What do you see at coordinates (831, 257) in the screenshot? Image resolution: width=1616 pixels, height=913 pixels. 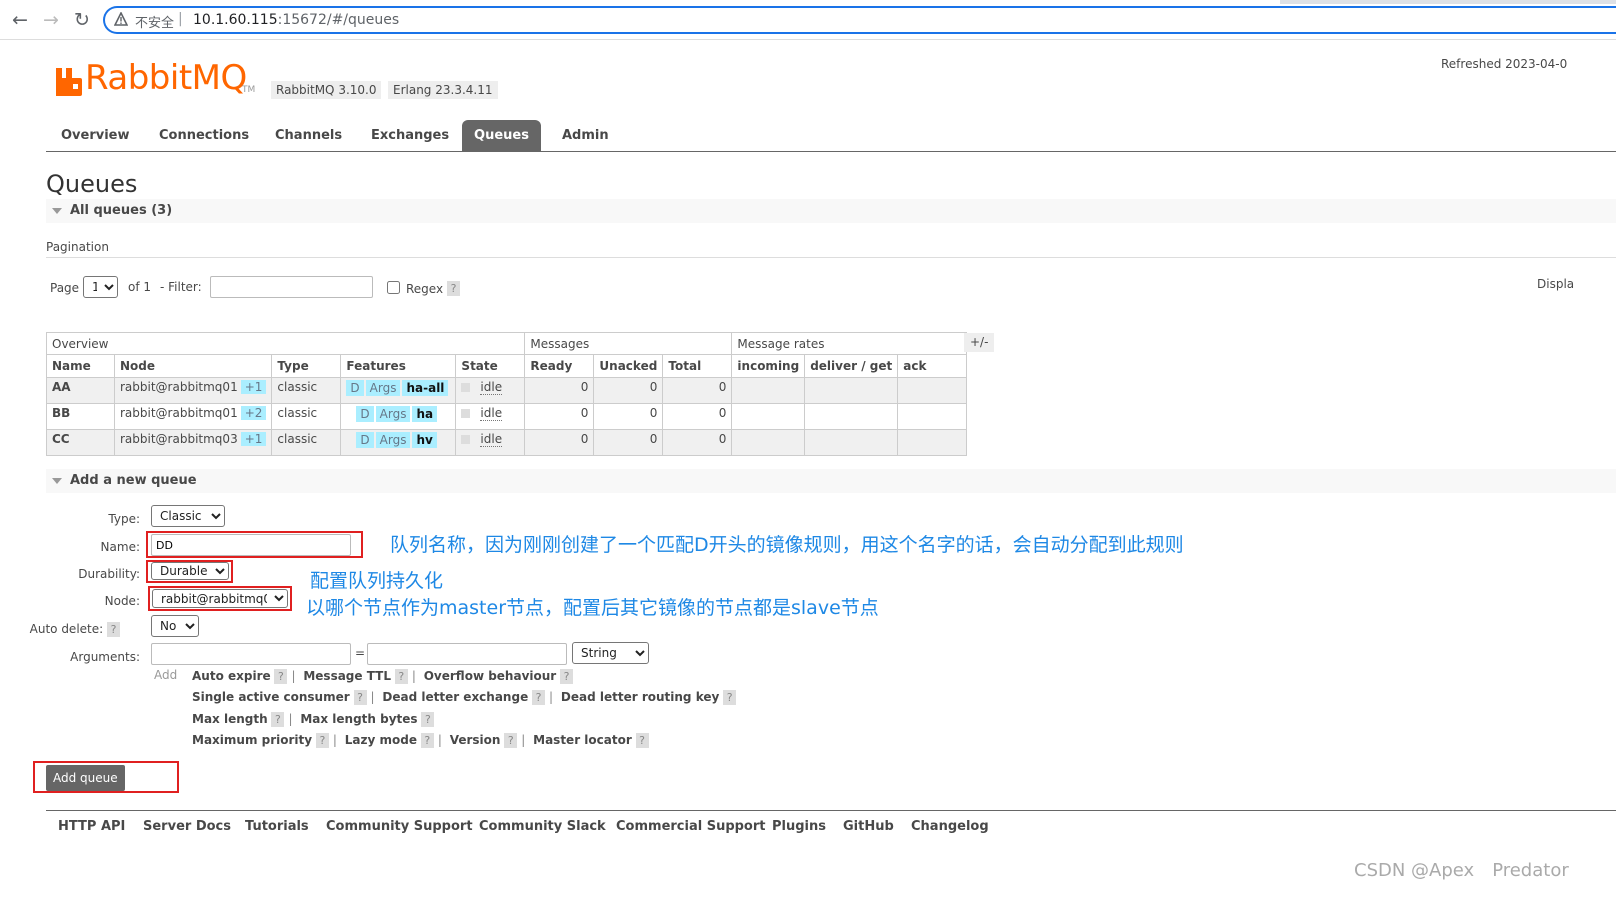 I see `divider` at bounding box center [831, 257].